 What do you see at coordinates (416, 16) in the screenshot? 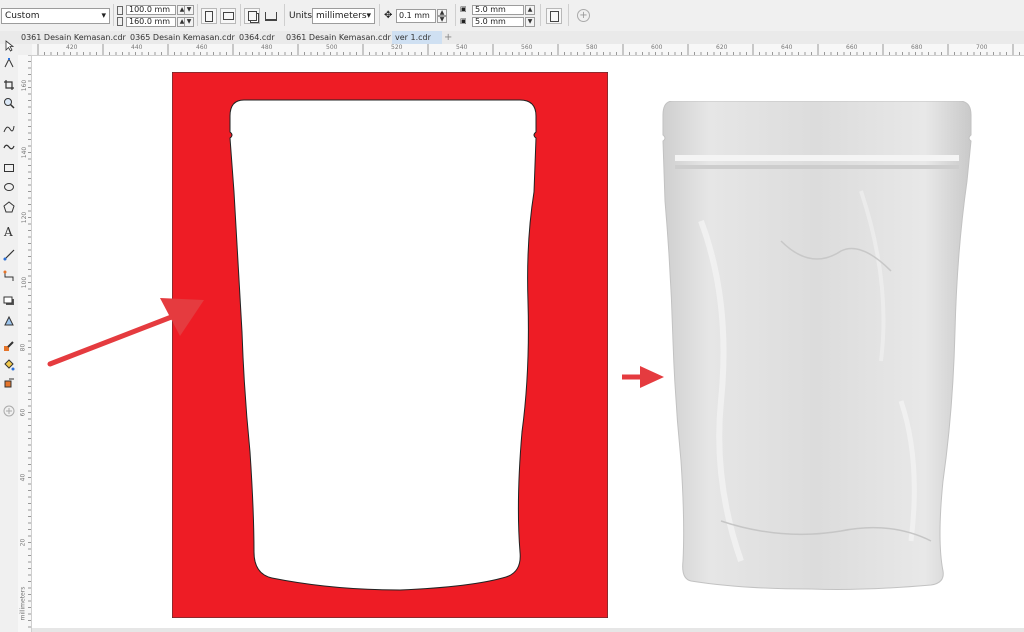
I see `nudge-distance-field: 0.1 mm` at bounding box center [416, 16].